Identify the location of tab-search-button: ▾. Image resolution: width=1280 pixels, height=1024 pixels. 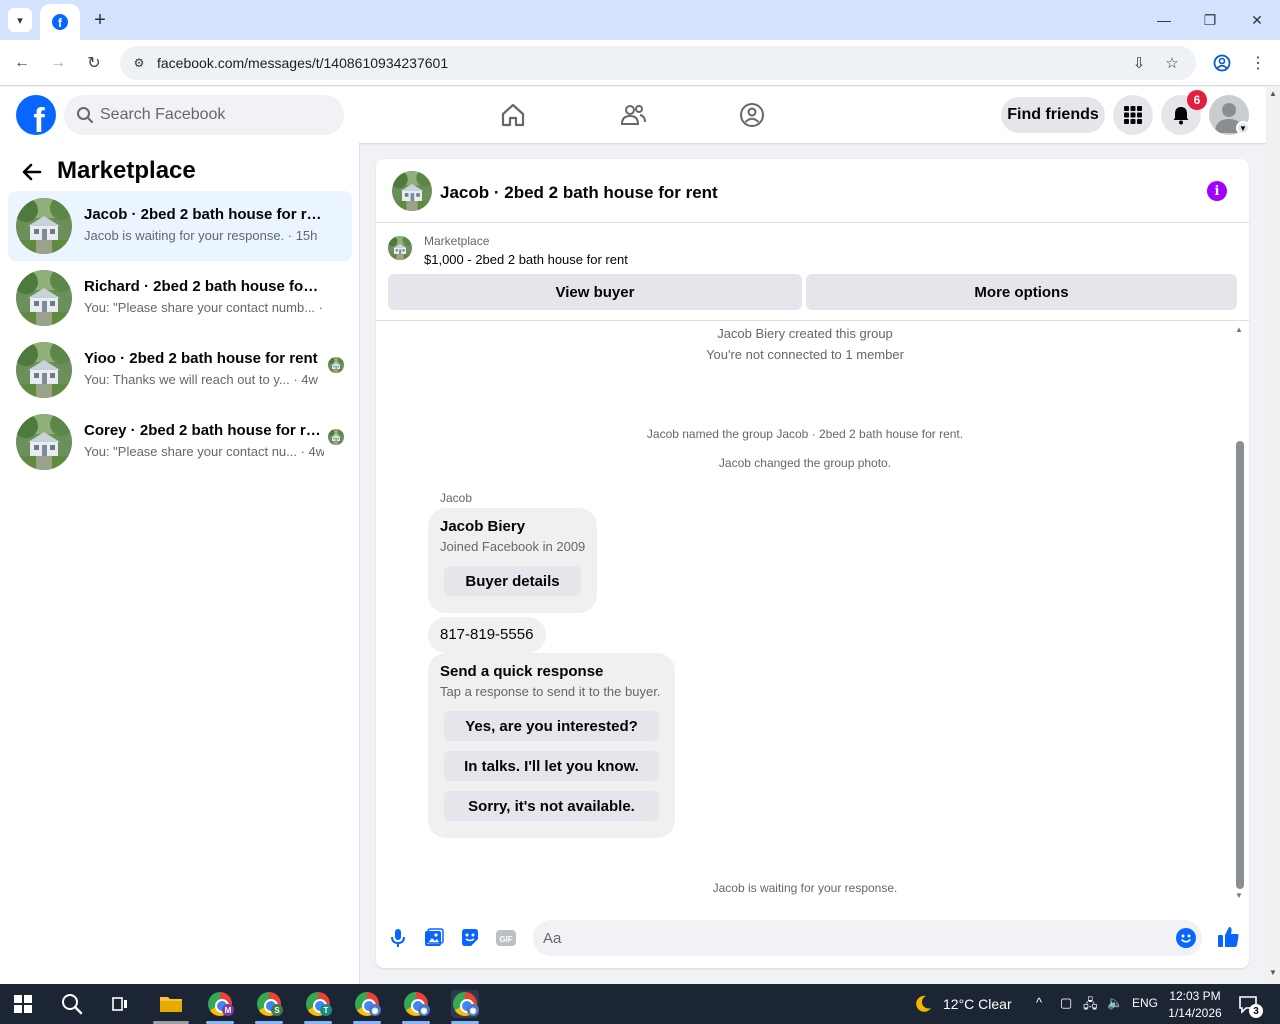
(20, 20).